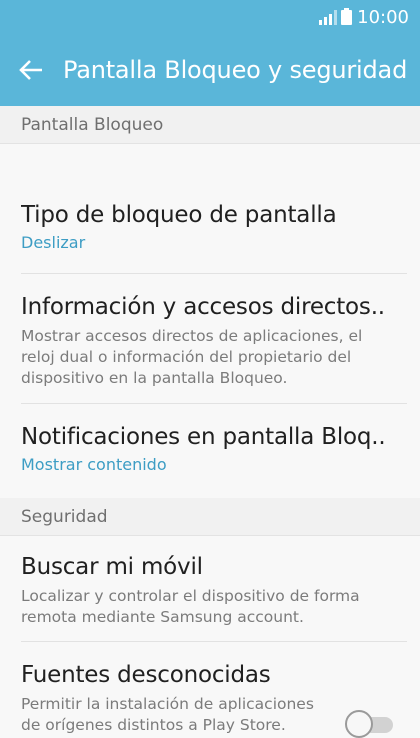  I want to click on status-bar: 10:00, so click(210, 18).